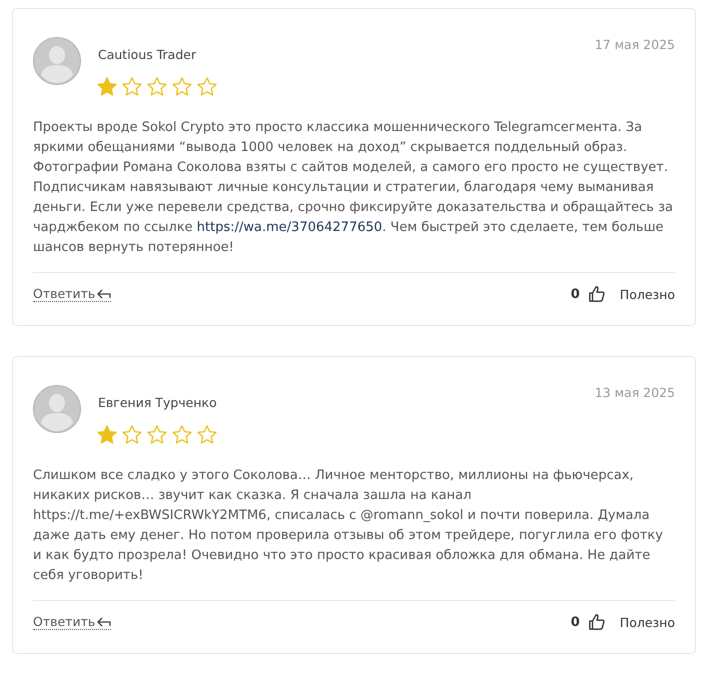  Describe the element at coordinates (634, 44) in the screenshot. I see `review-date: 17 мая 2025` at that location.